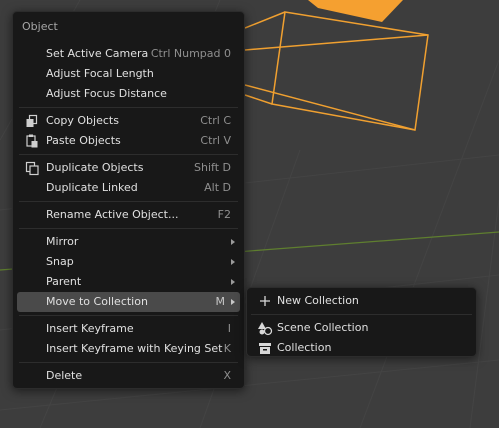 Image resolution: width=499 pixels, height=428 pixels. Describe the element at coordinates (83, 140) in the screenshot. I see `menu-item-label: Paste Objects` at that location.